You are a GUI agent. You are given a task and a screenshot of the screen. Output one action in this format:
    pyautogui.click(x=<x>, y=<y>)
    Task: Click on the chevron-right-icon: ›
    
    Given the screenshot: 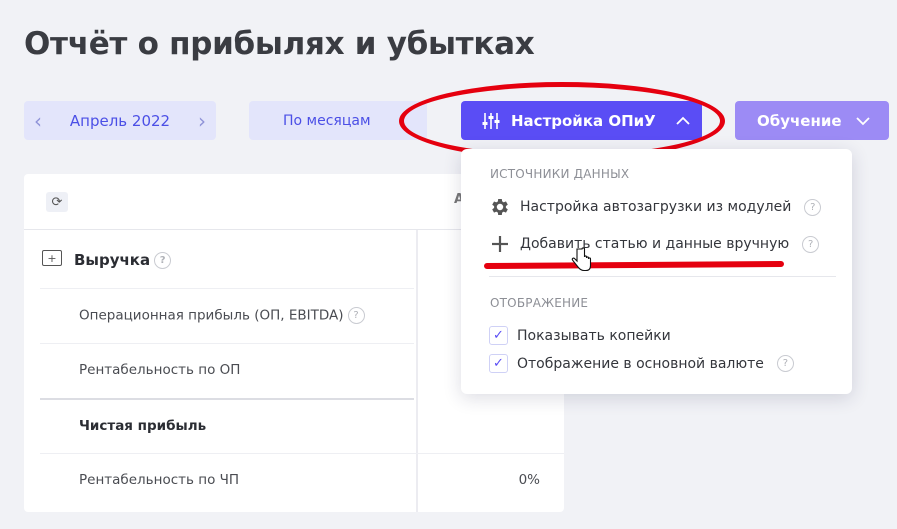 What is the action you would take?
    pyautogui.click(x=202, y=121)
    